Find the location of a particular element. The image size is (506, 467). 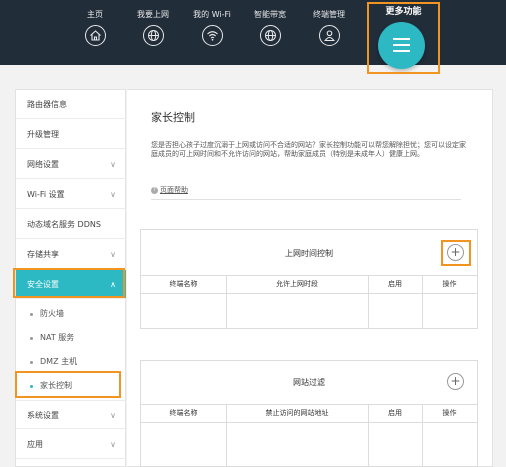

sidebar-subitem-nat: NAT 服务 is located at coordinates (71, 338).